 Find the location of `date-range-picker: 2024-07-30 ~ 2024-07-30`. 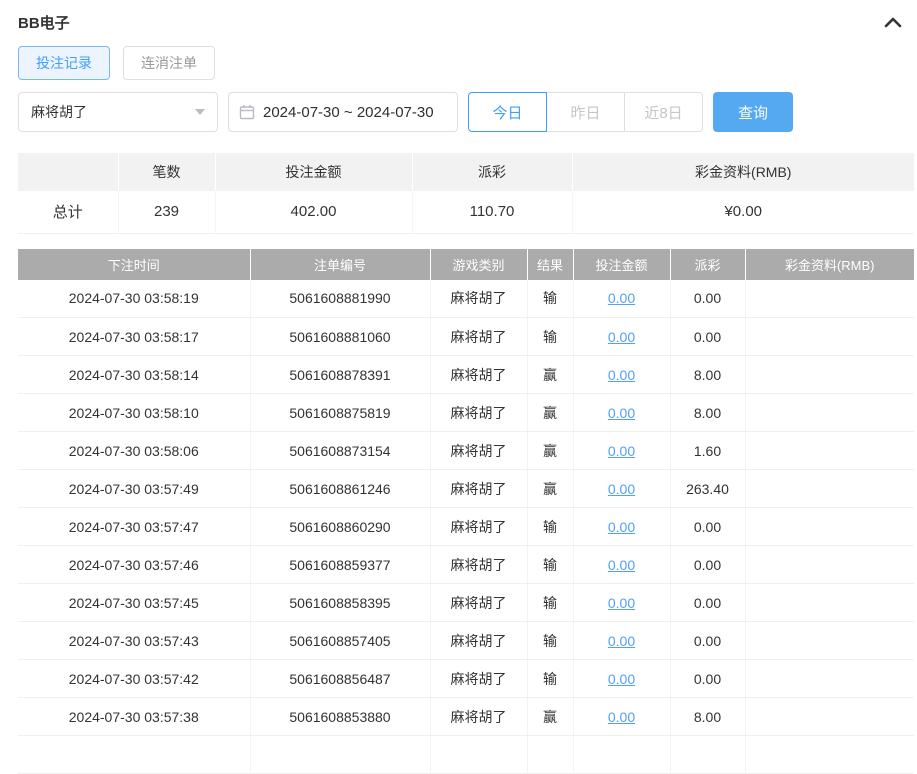

date-range-picker: 2024-07-30 ~ 2024-07-30 is located at coordinates (343, 112).